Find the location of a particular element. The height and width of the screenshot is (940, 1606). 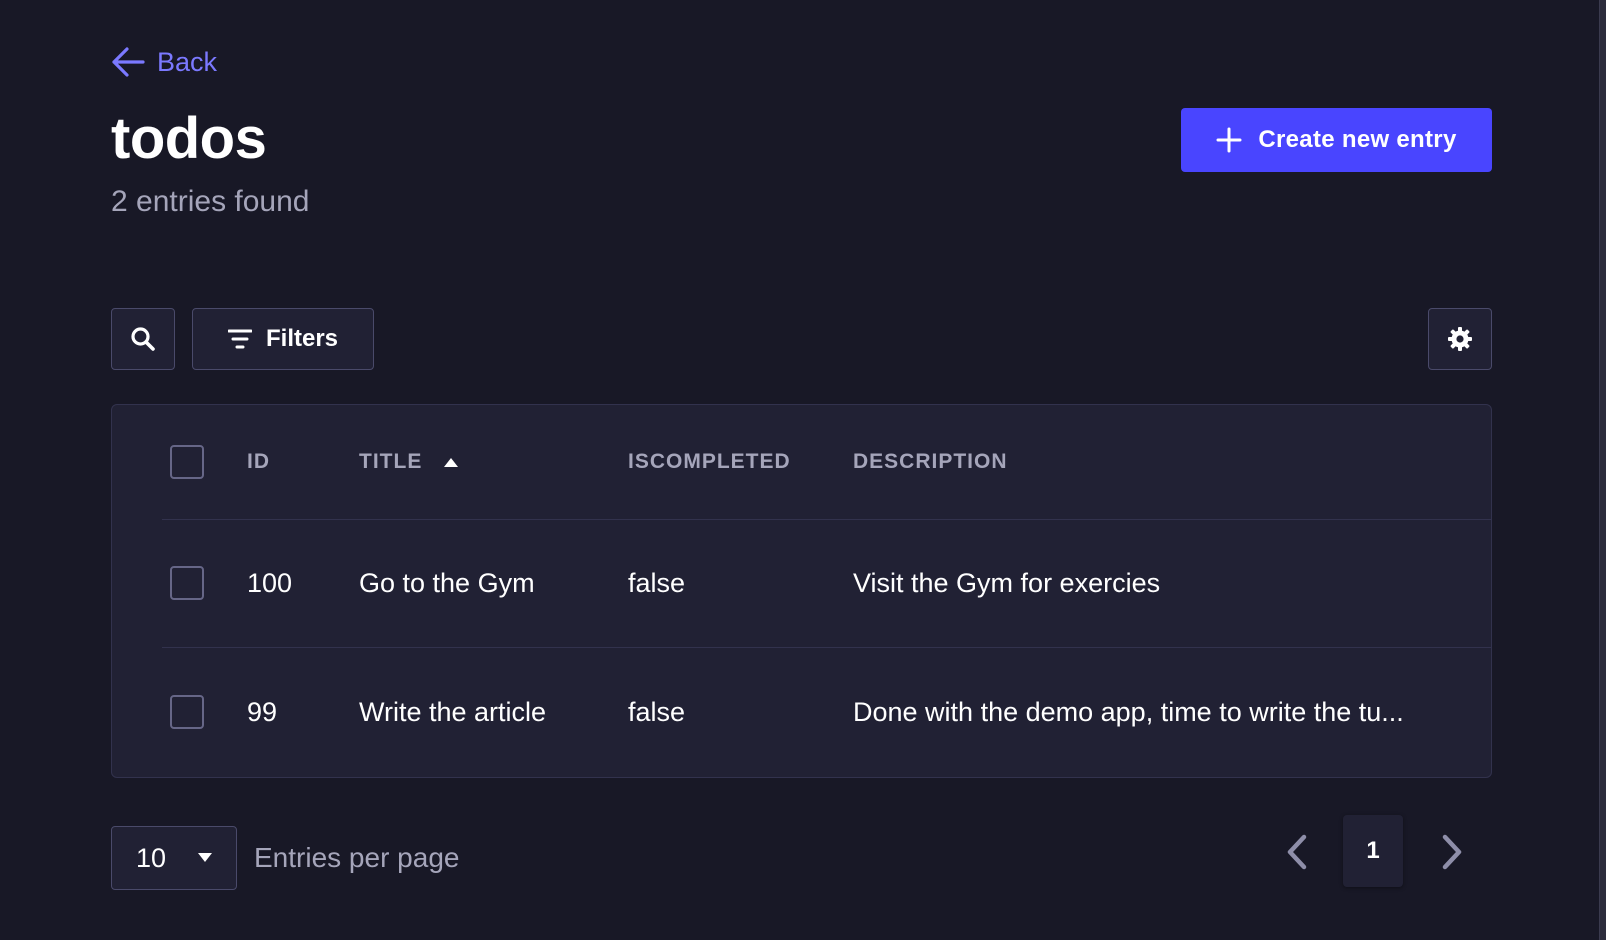

settings-button is located at coordinates (1460, 339).